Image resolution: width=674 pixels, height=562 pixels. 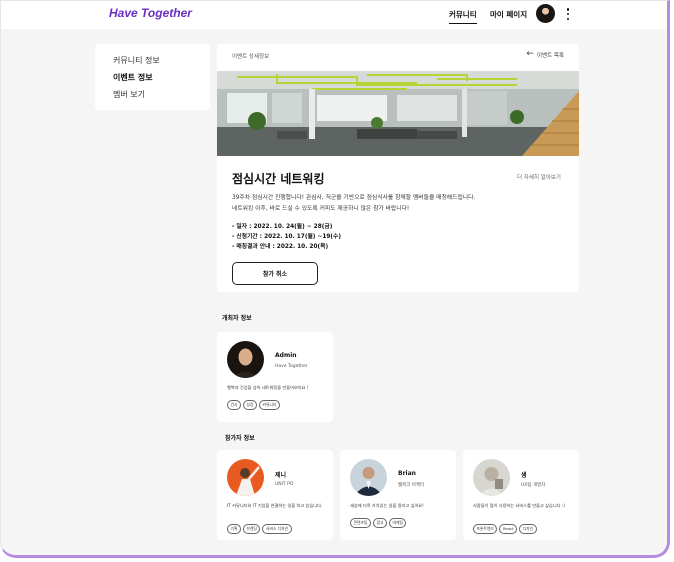 I want to click on participant-bio: 사람들이 많이 사용하는 서비스를 만들고 싶습니다 :), so click(x=519, y=505).